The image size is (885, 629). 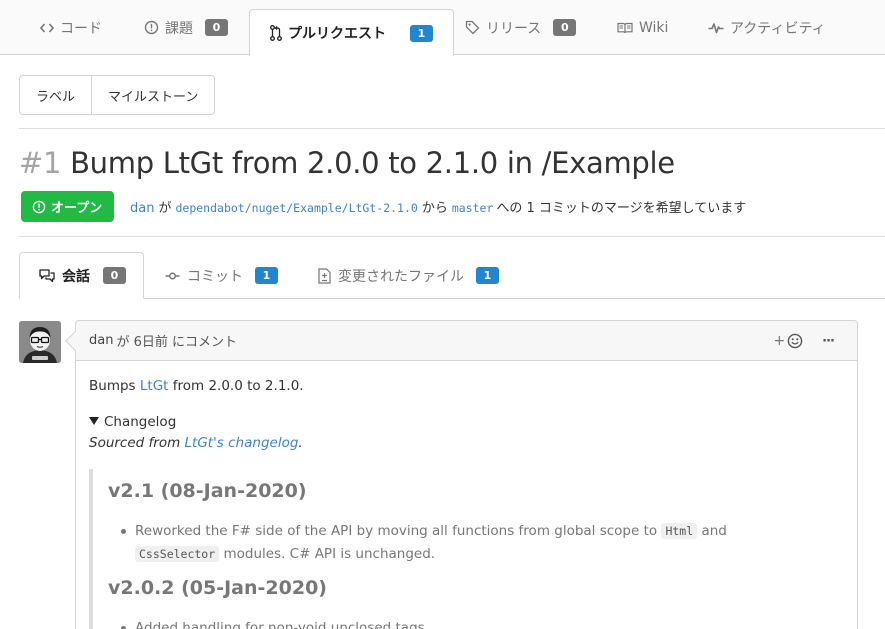 What do you see at coordinates (207, 491) in the screenshot?
I see `version-heading: v2.1 (08-Jan-2020)` at bounding box center [207, 491].